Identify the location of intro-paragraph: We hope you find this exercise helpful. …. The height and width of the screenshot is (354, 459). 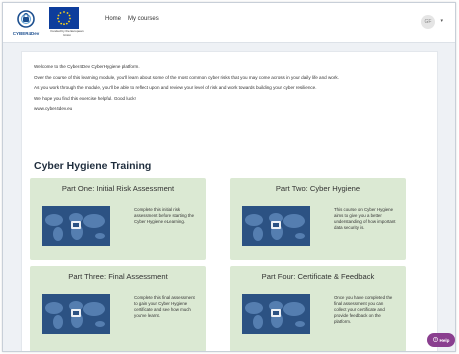
(85, 98).